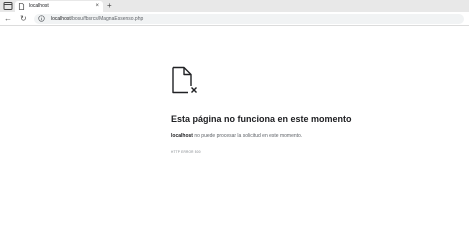 This screenshot has width=469, height=250. What do you see at coordinates (186, 152) in the screenshot?
I see `error-code: HTTP ERROR 500` at bounding box center [186, 152].